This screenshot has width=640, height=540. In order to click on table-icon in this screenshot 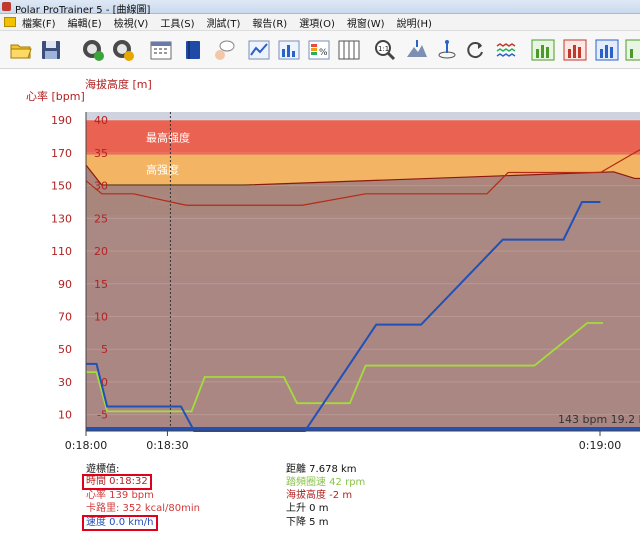, I will do `click(349, 50)`.